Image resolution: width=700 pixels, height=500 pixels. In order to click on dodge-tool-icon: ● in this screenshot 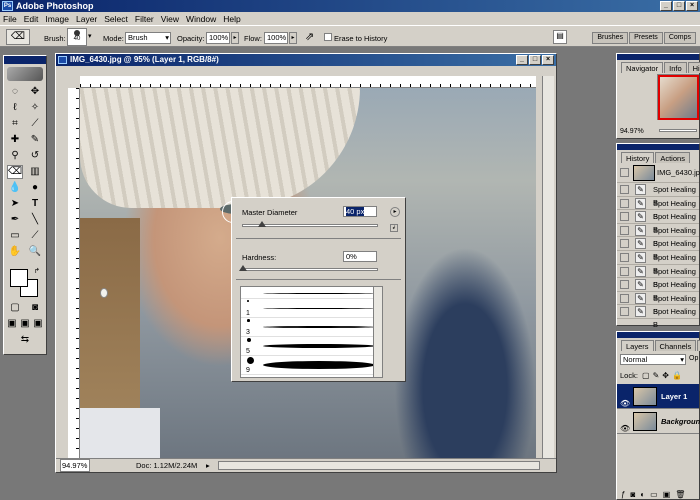, I will do `click(35, 188)`.